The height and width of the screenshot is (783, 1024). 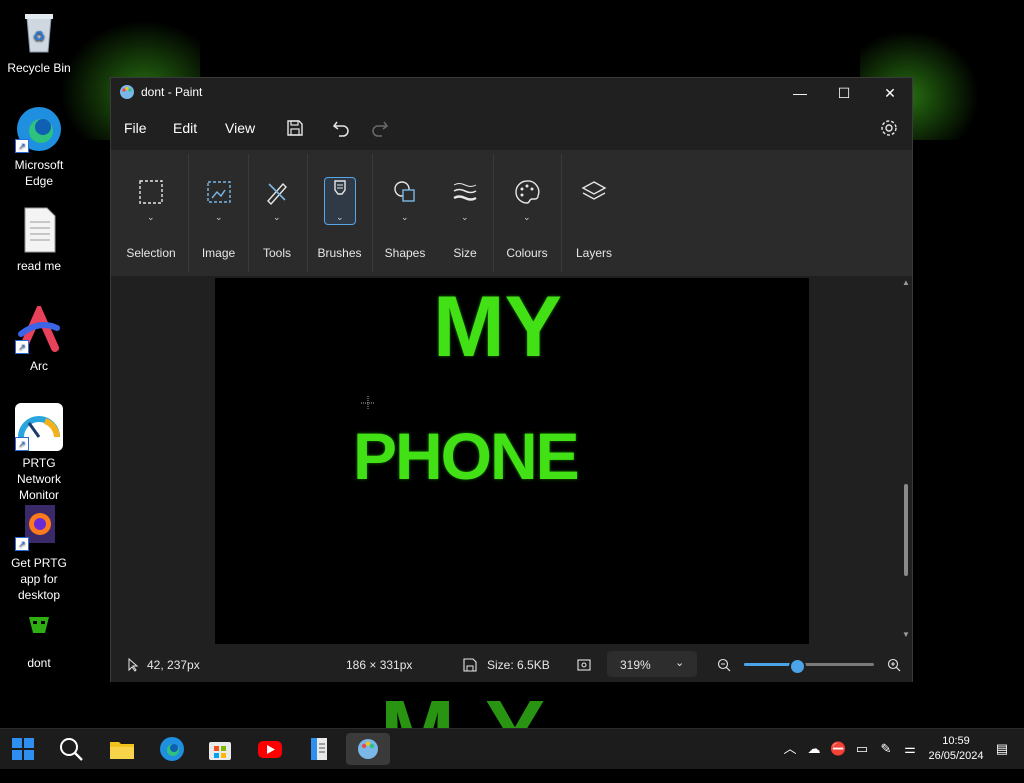 I want to click on fit-to-window-icon, so click(x=584, y=666).